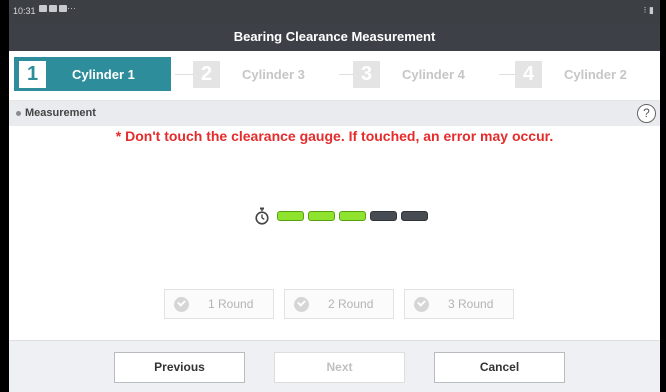 Image resolution: width=666 pixels, height=392 pixels. What do you see at coordinates (366, 74) in the screenshot?
I see `step-number: 3` at bounding box center [366, 74].